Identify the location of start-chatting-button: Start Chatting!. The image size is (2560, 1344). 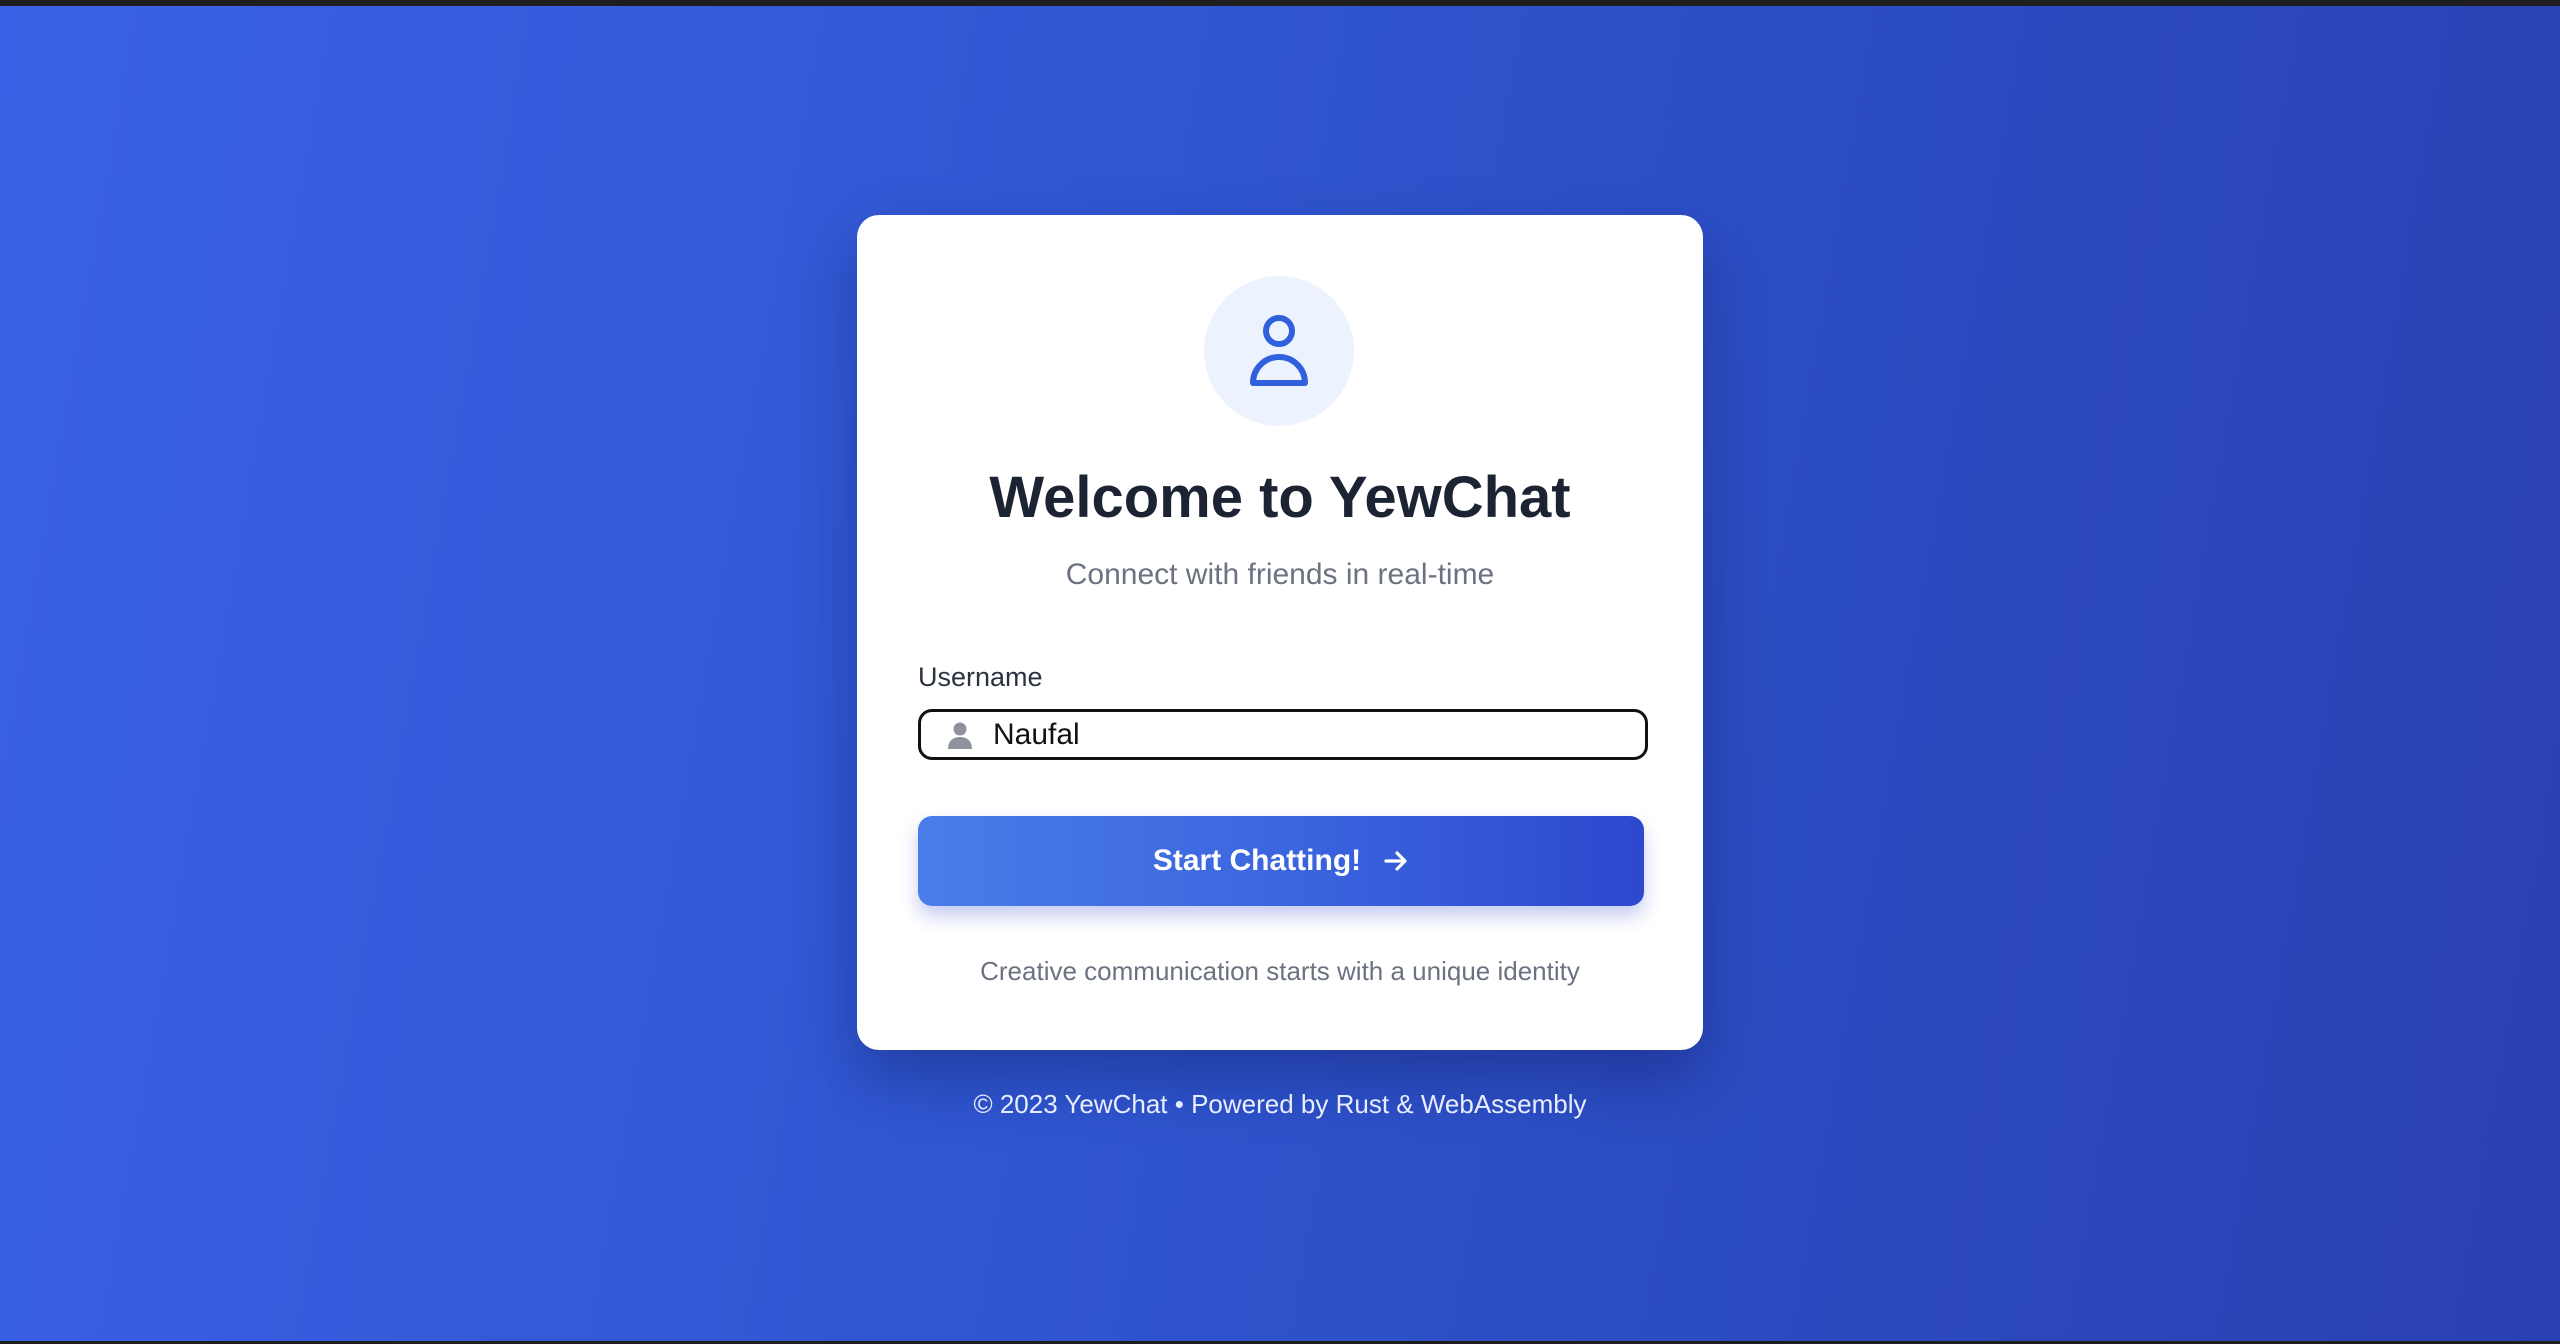
(1281, 861).